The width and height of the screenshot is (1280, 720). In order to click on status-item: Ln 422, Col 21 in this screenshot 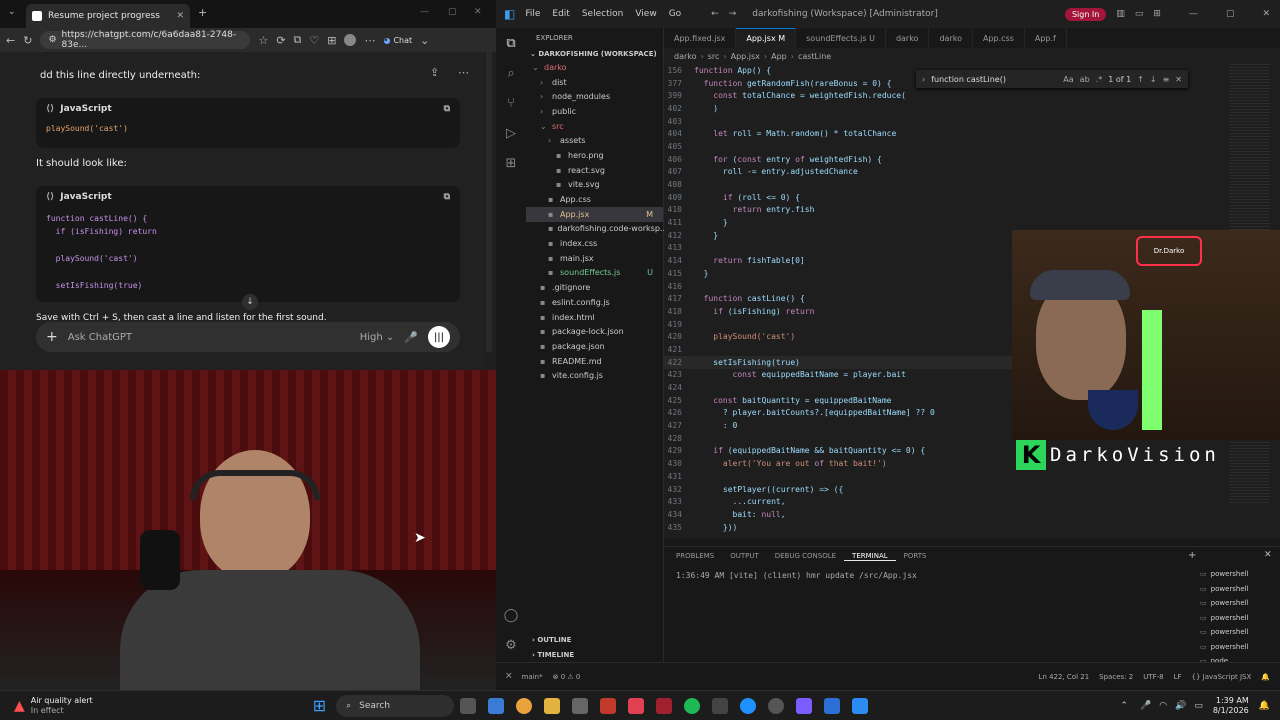, I will do `click(1064, 677)`.